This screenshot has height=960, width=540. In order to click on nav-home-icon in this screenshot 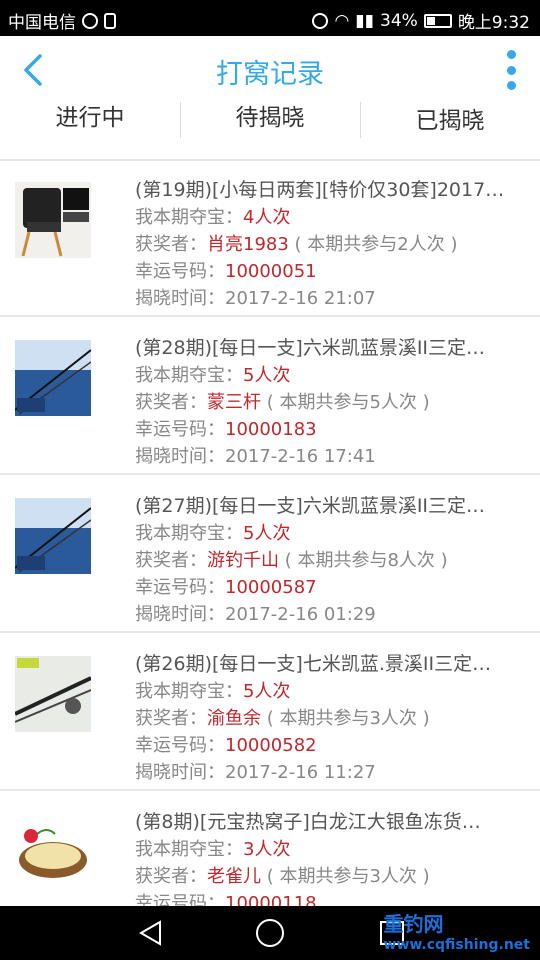, I will do `click(270, 933)`.